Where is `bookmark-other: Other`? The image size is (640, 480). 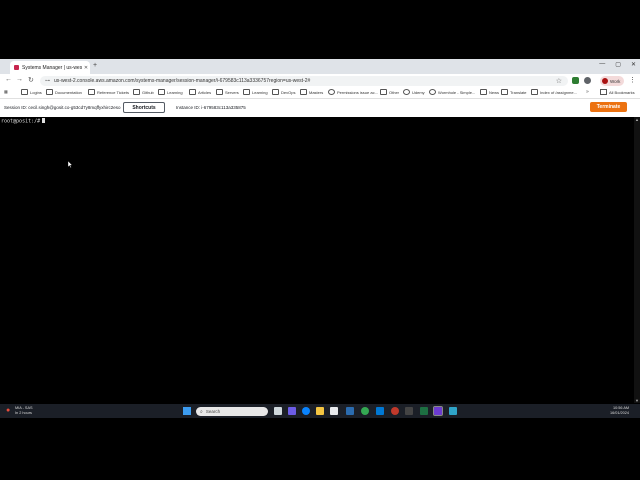 bookmark-other: Other is located at coordinates (389, 92).